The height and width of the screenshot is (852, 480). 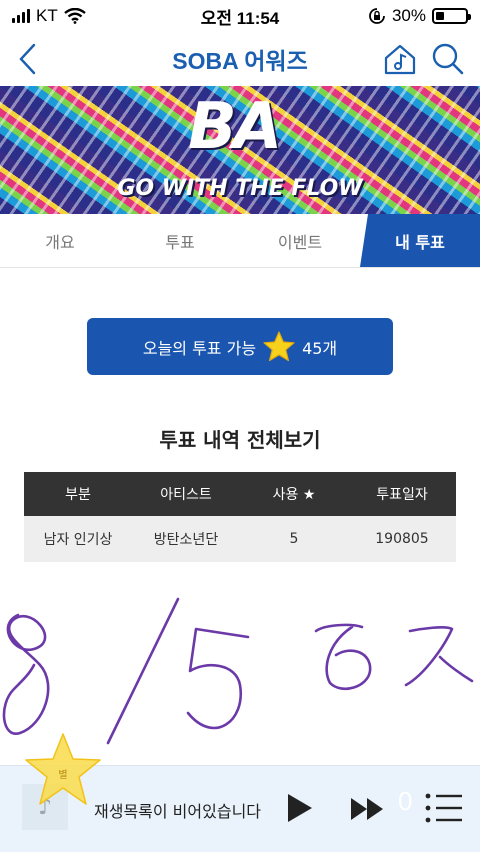 What do you see at coordinates (402, 494) in the screenshot?
I see `column-header-vote-date: 투표일자` at bounding box center [402, 494].